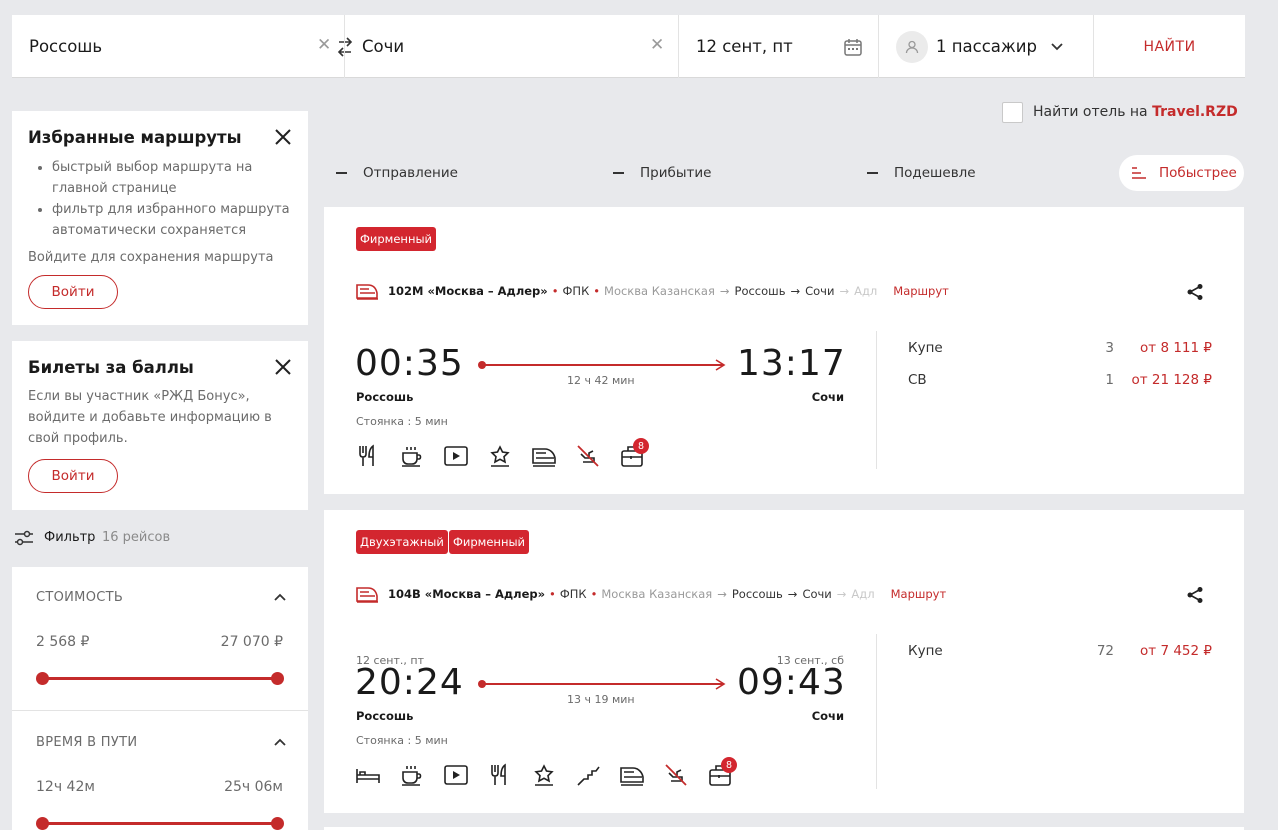  What do you see at coordinates (1181, 173) in the screenshot?
I see `sort-faster: Побыстрее` at bounding box center [1181, 173].